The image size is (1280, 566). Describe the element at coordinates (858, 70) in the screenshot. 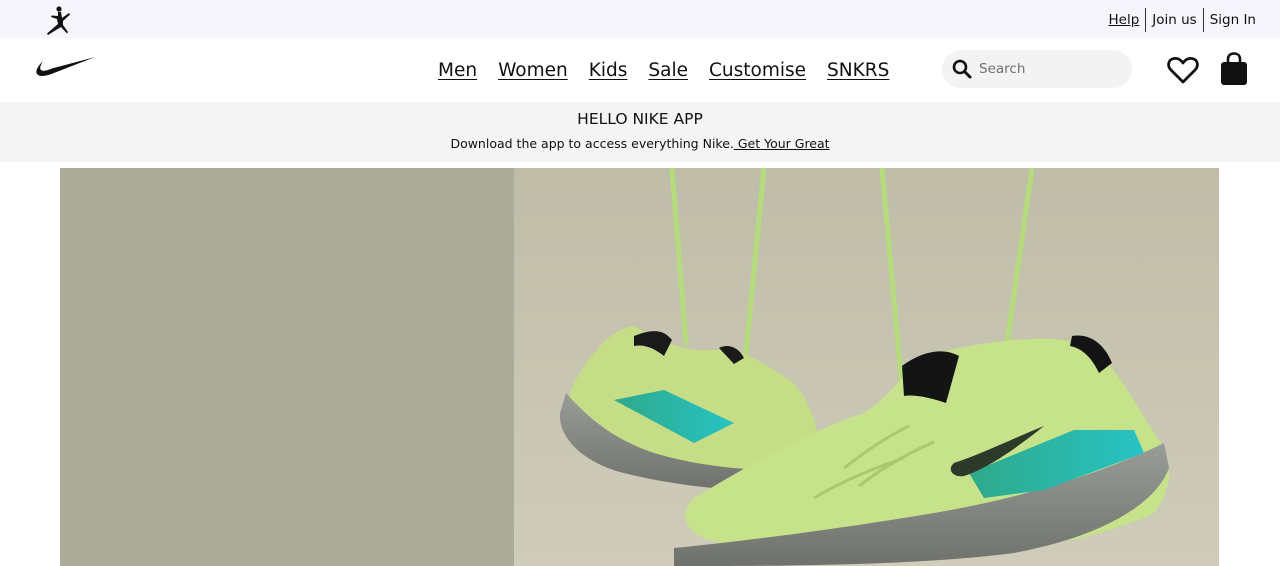

I see `nav-item-snkrs: SNKRS` at that location.